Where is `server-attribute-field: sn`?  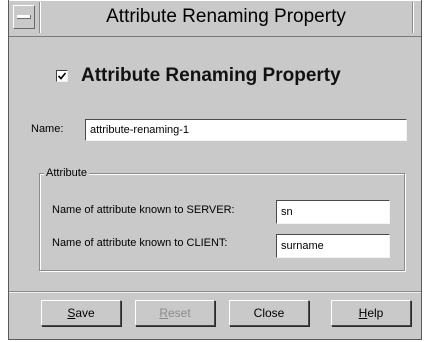 server-attribute-field: sn is located at coordinates (333, 212).